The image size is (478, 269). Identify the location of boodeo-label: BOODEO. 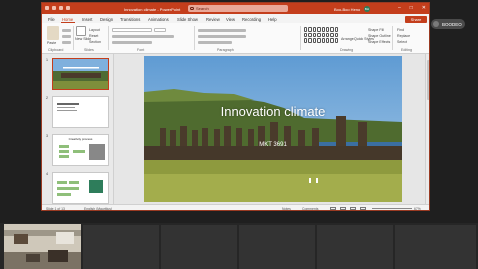
(452, 24).